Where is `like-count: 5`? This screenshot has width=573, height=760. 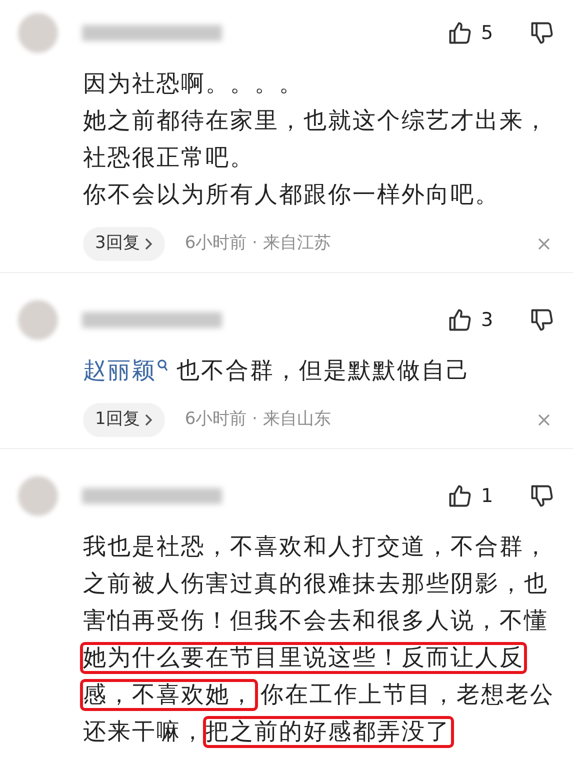 like-count: 5 is located at coordinates (487, 33).